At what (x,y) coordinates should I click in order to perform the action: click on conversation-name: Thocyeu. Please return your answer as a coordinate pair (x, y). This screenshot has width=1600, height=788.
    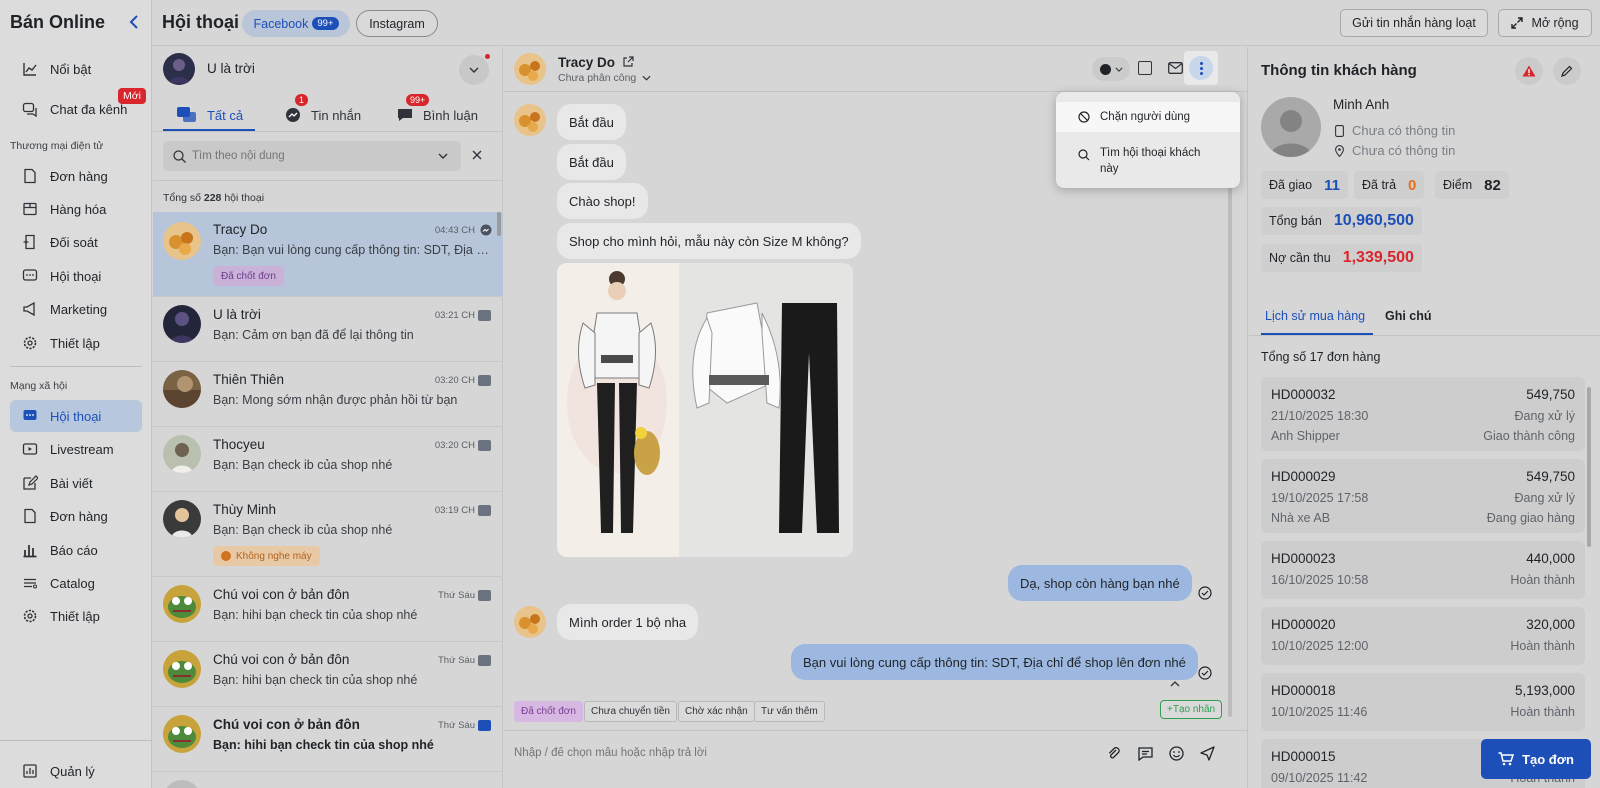
    Looking at the image, I should click on (239, 444).